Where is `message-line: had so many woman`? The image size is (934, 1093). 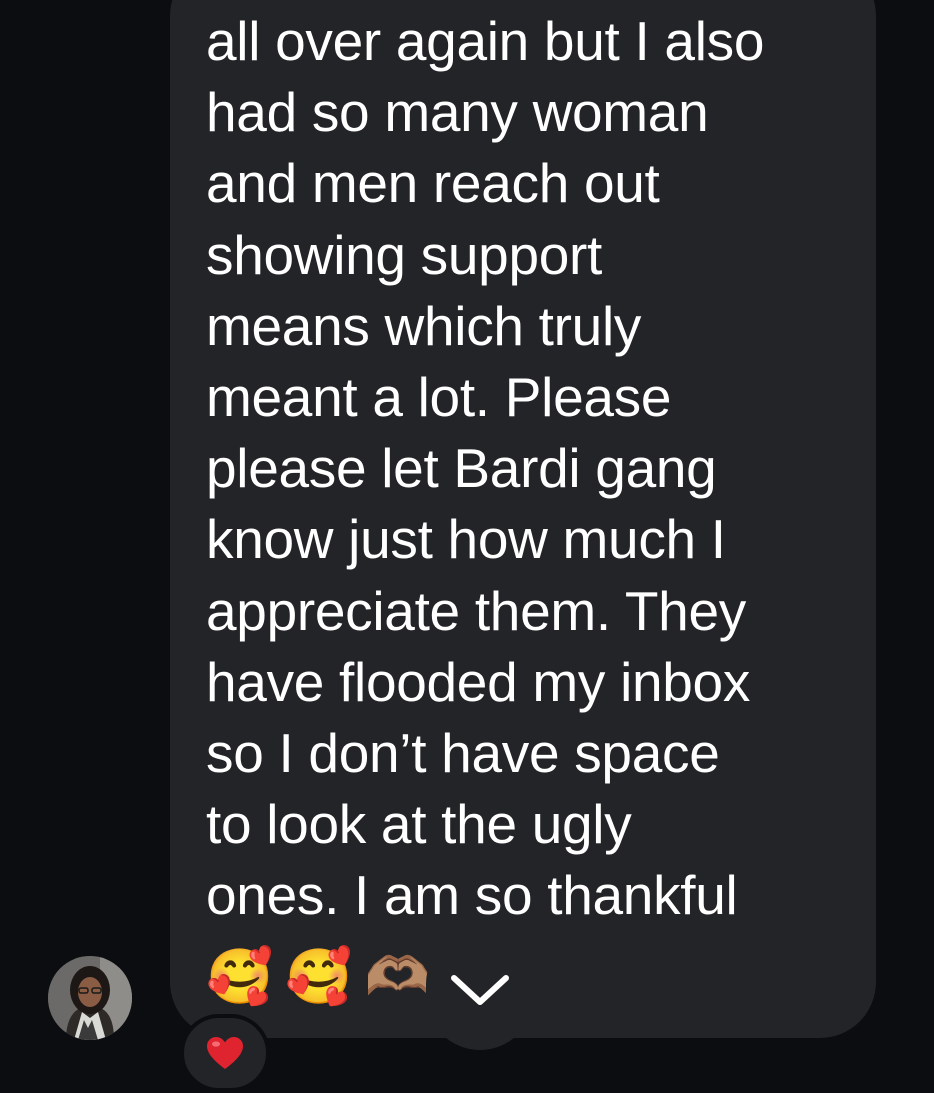
message-line: had so many woman is located at coordinates (457, 112).